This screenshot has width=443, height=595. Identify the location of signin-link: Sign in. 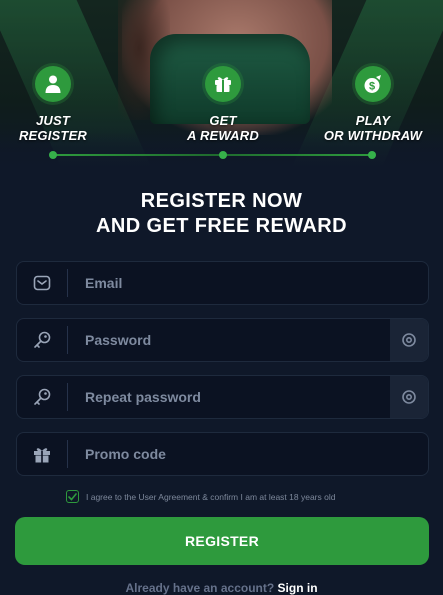
(298, 588).